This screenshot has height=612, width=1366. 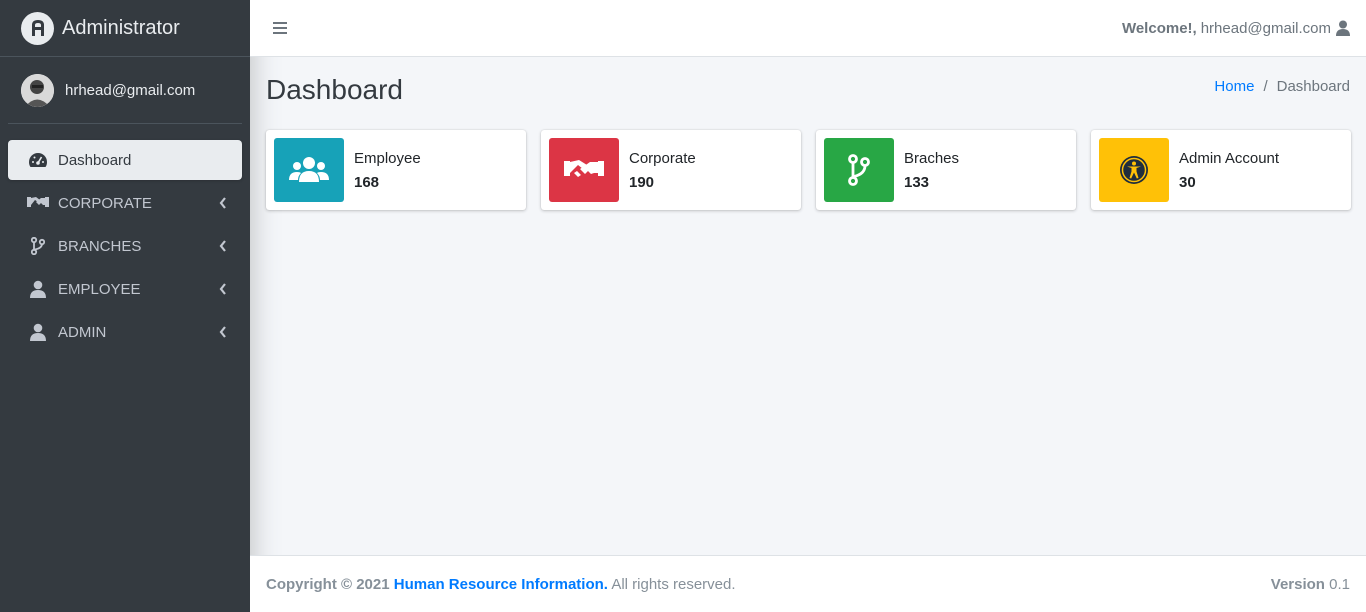 What do you see at coordinates (99, 289) in the screenshot?
I see `sidebar-item-label: EMPLOYEE` at bounding box center [99, 289].